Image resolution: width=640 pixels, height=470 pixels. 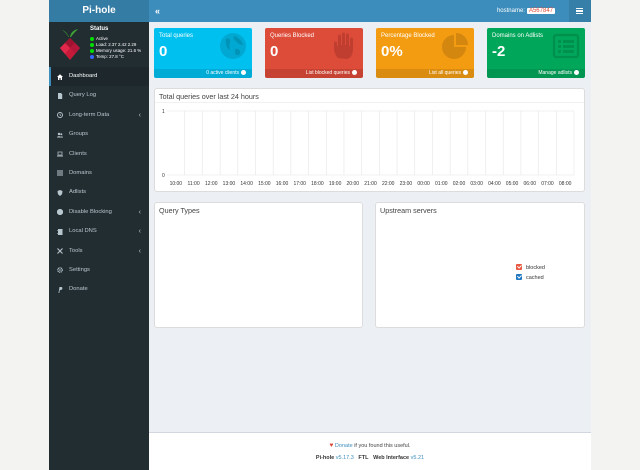 I want to click on sidebar-item-label: Settings, so click(x=79, y=269).